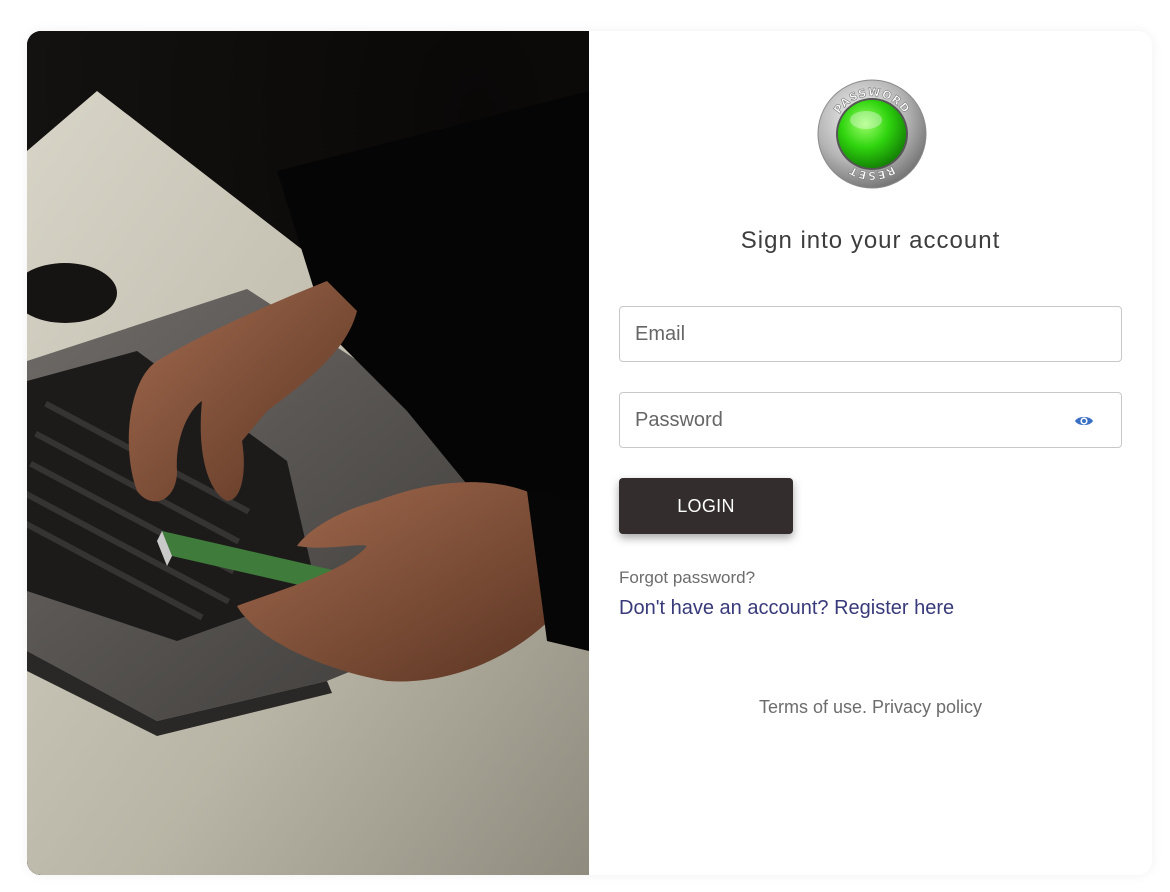  Describe the element at coordinates (813, 707) in the screenshot. I see `terms-link: Terms of use.` at that location.